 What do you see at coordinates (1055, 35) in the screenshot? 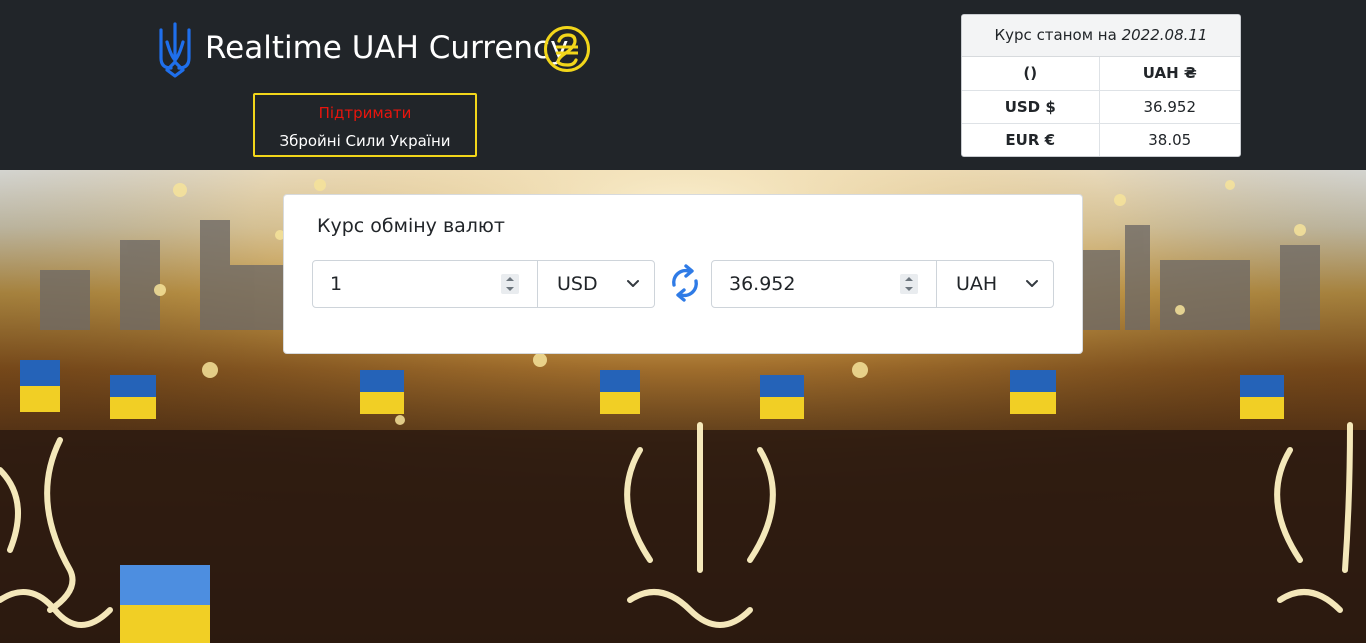
I see `rates-caption-prefix: Курс станом на` at bounding box center [1055, 35].